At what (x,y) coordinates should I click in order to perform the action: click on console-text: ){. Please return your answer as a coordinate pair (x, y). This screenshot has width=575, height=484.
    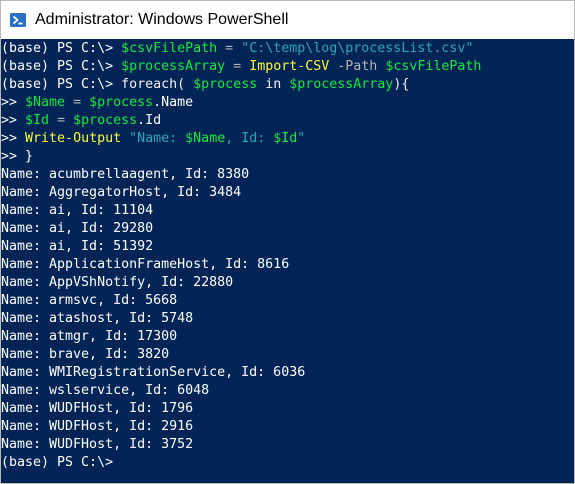
    Looking at the image, I should click on (401, 84).